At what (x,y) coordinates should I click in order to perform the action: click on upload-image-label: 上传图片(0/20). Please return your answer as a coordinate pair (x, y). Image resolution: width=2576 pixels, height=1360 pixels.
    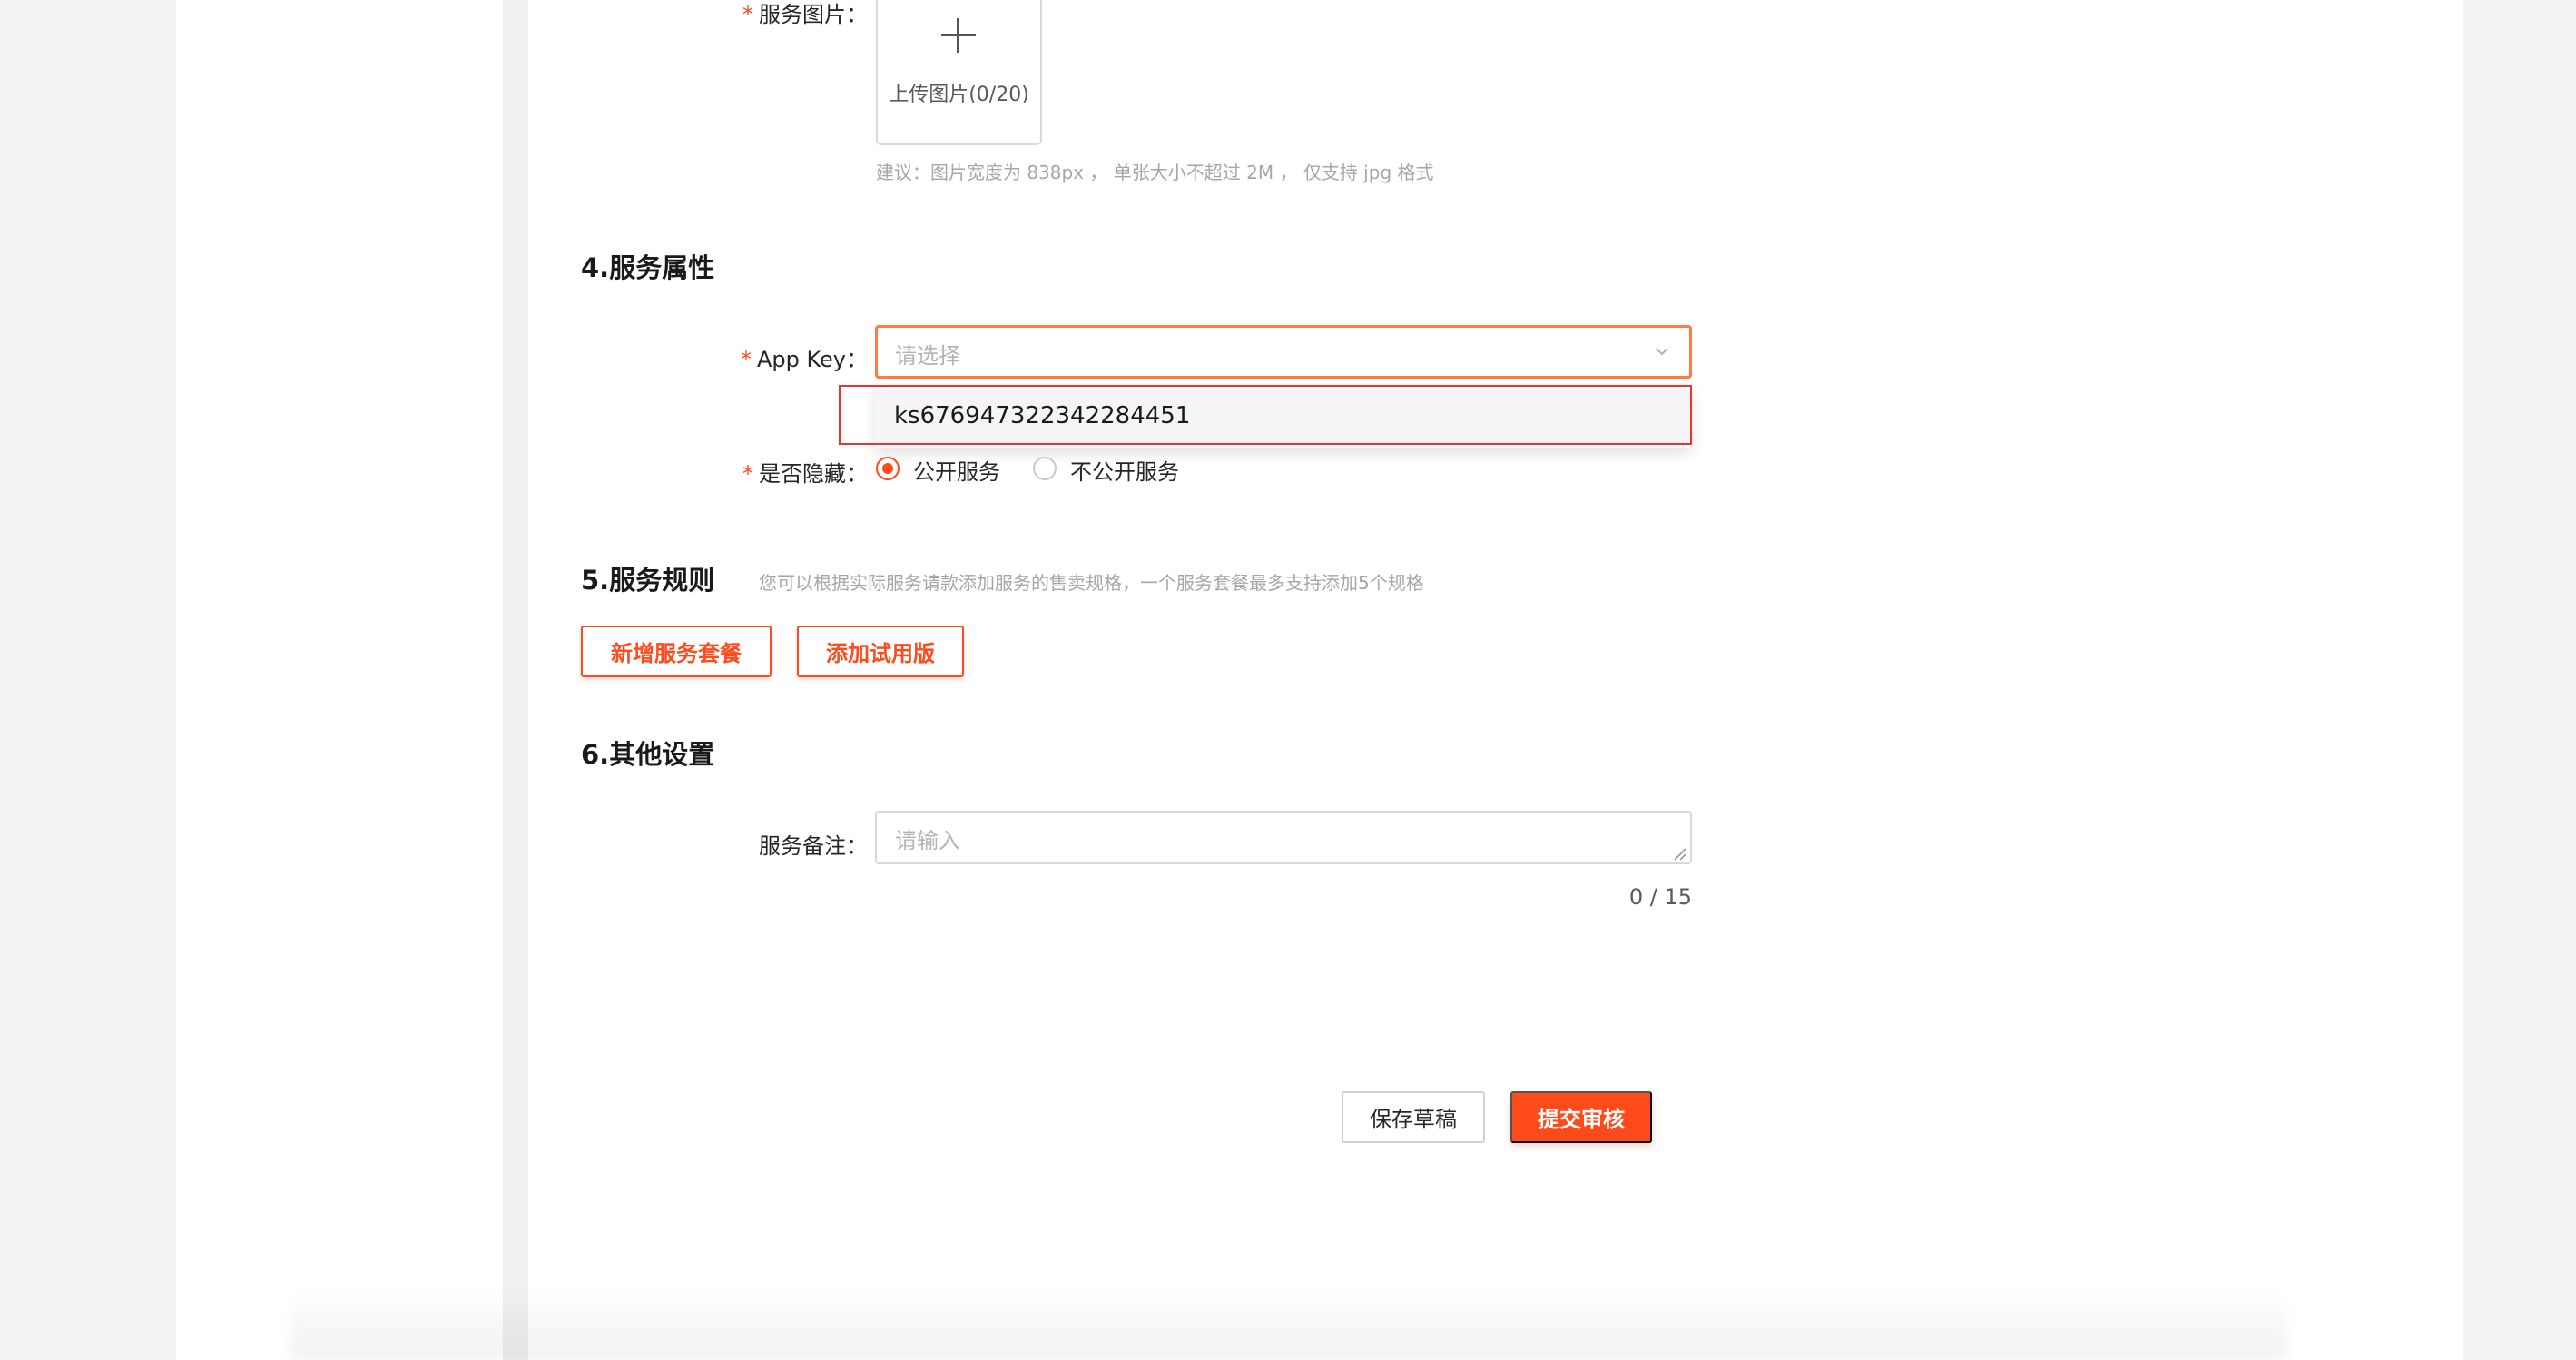
    Looking at the image, I should click on (959, 95).